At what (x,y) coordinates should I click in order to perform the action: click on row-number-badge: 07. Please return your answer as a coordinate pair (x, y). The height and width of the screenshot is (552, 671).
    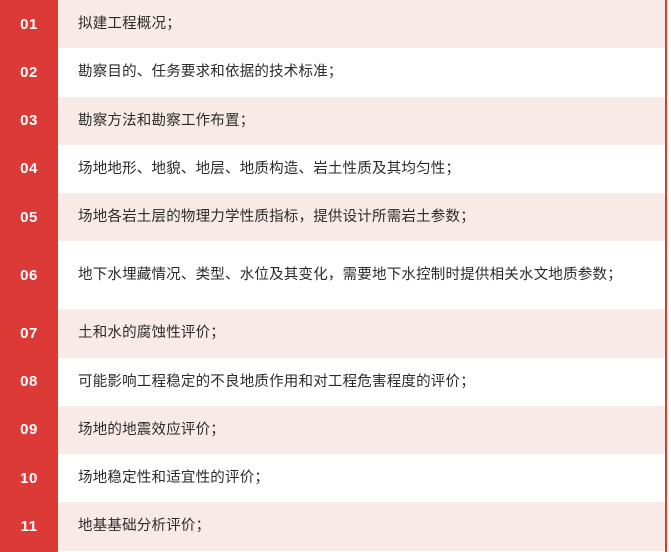
    Looking at the image, I should click on (29, 333).